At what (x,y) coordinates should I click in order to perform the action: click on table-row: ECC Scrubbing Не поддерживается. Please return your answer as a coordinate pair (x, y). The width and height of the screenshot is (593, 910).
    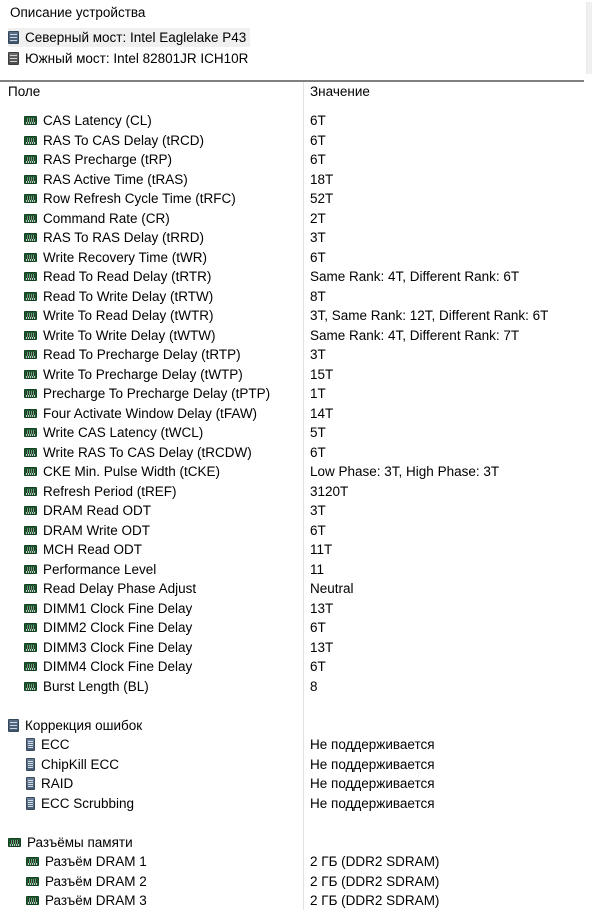
    Looking at the image, I should click on (296, 803).